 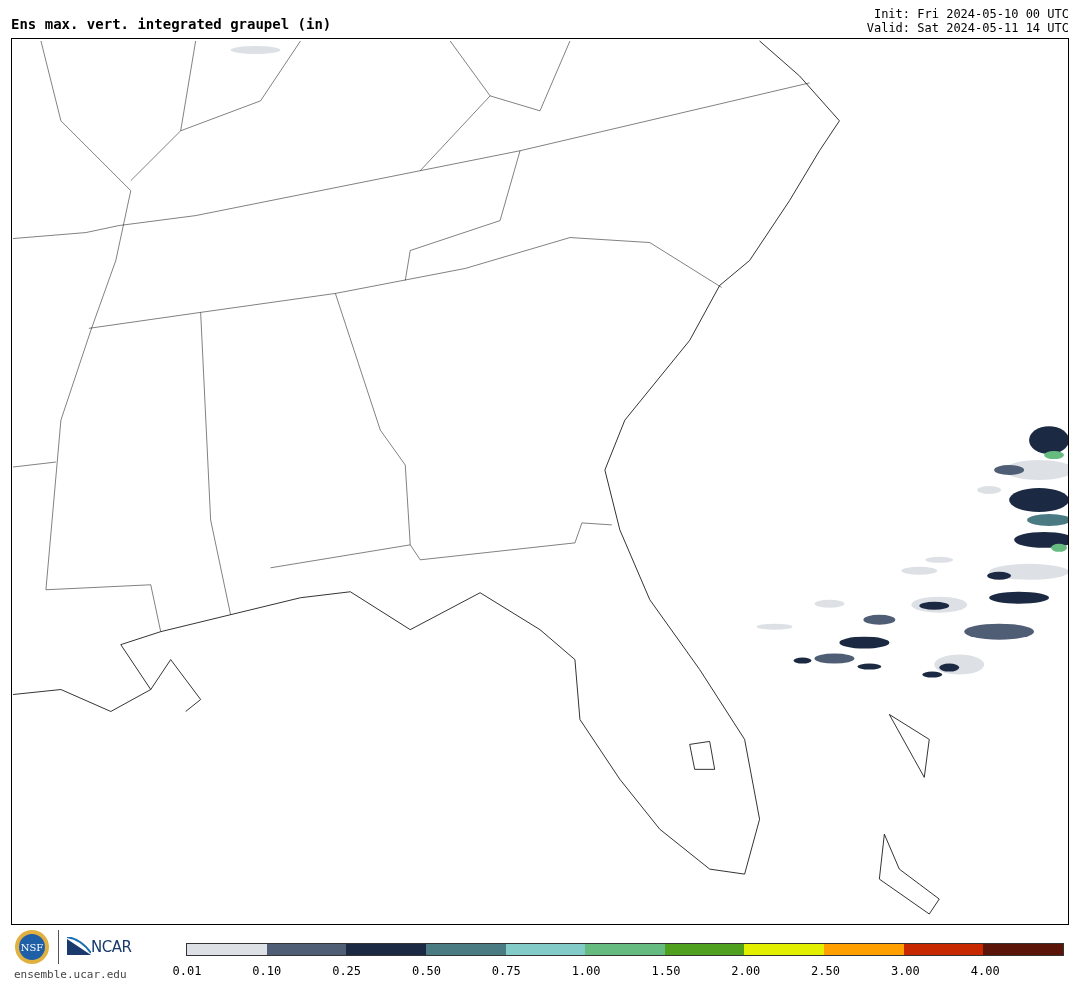 What do you see at coordinates (171, 24) in the screenshot?
I see `chart-title: Ens max. vert. integrated graupel (in)` at bounding box center [171, 24].